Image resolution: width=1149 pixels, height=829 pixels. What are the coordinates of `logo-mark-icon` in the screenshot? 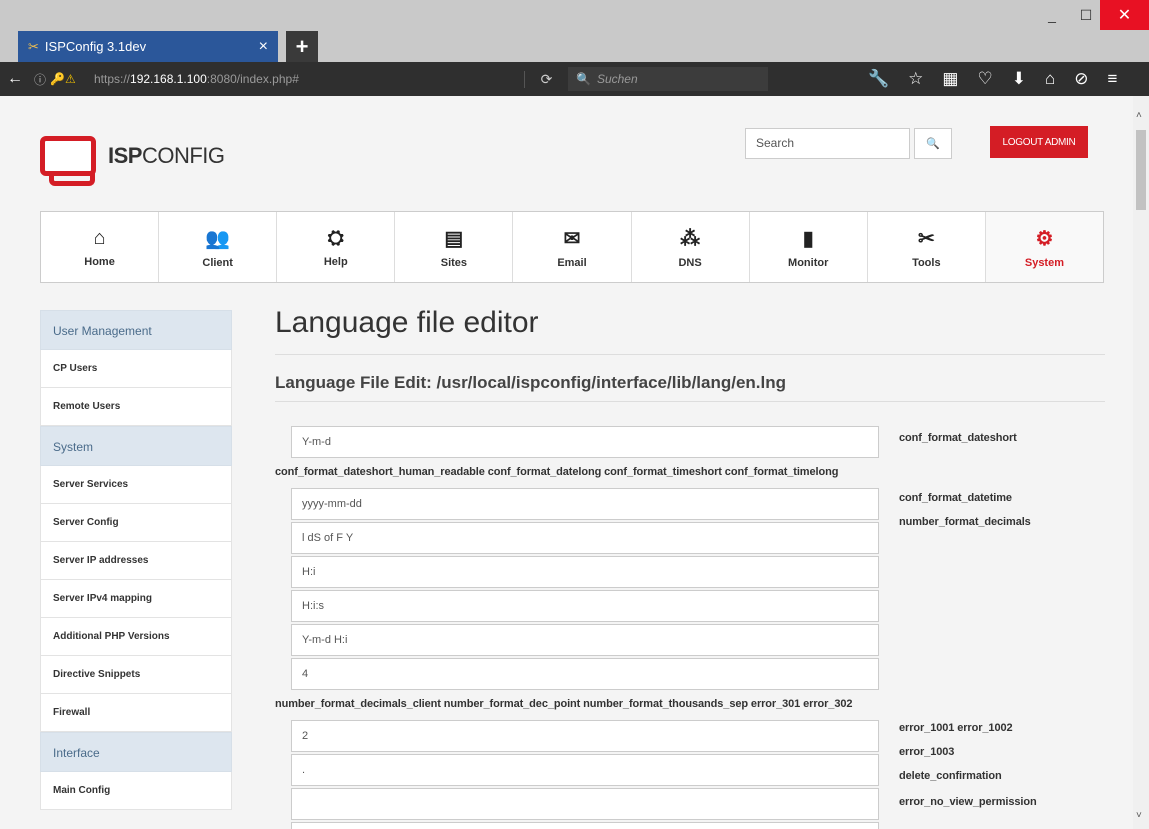 It's located at (68, 161).